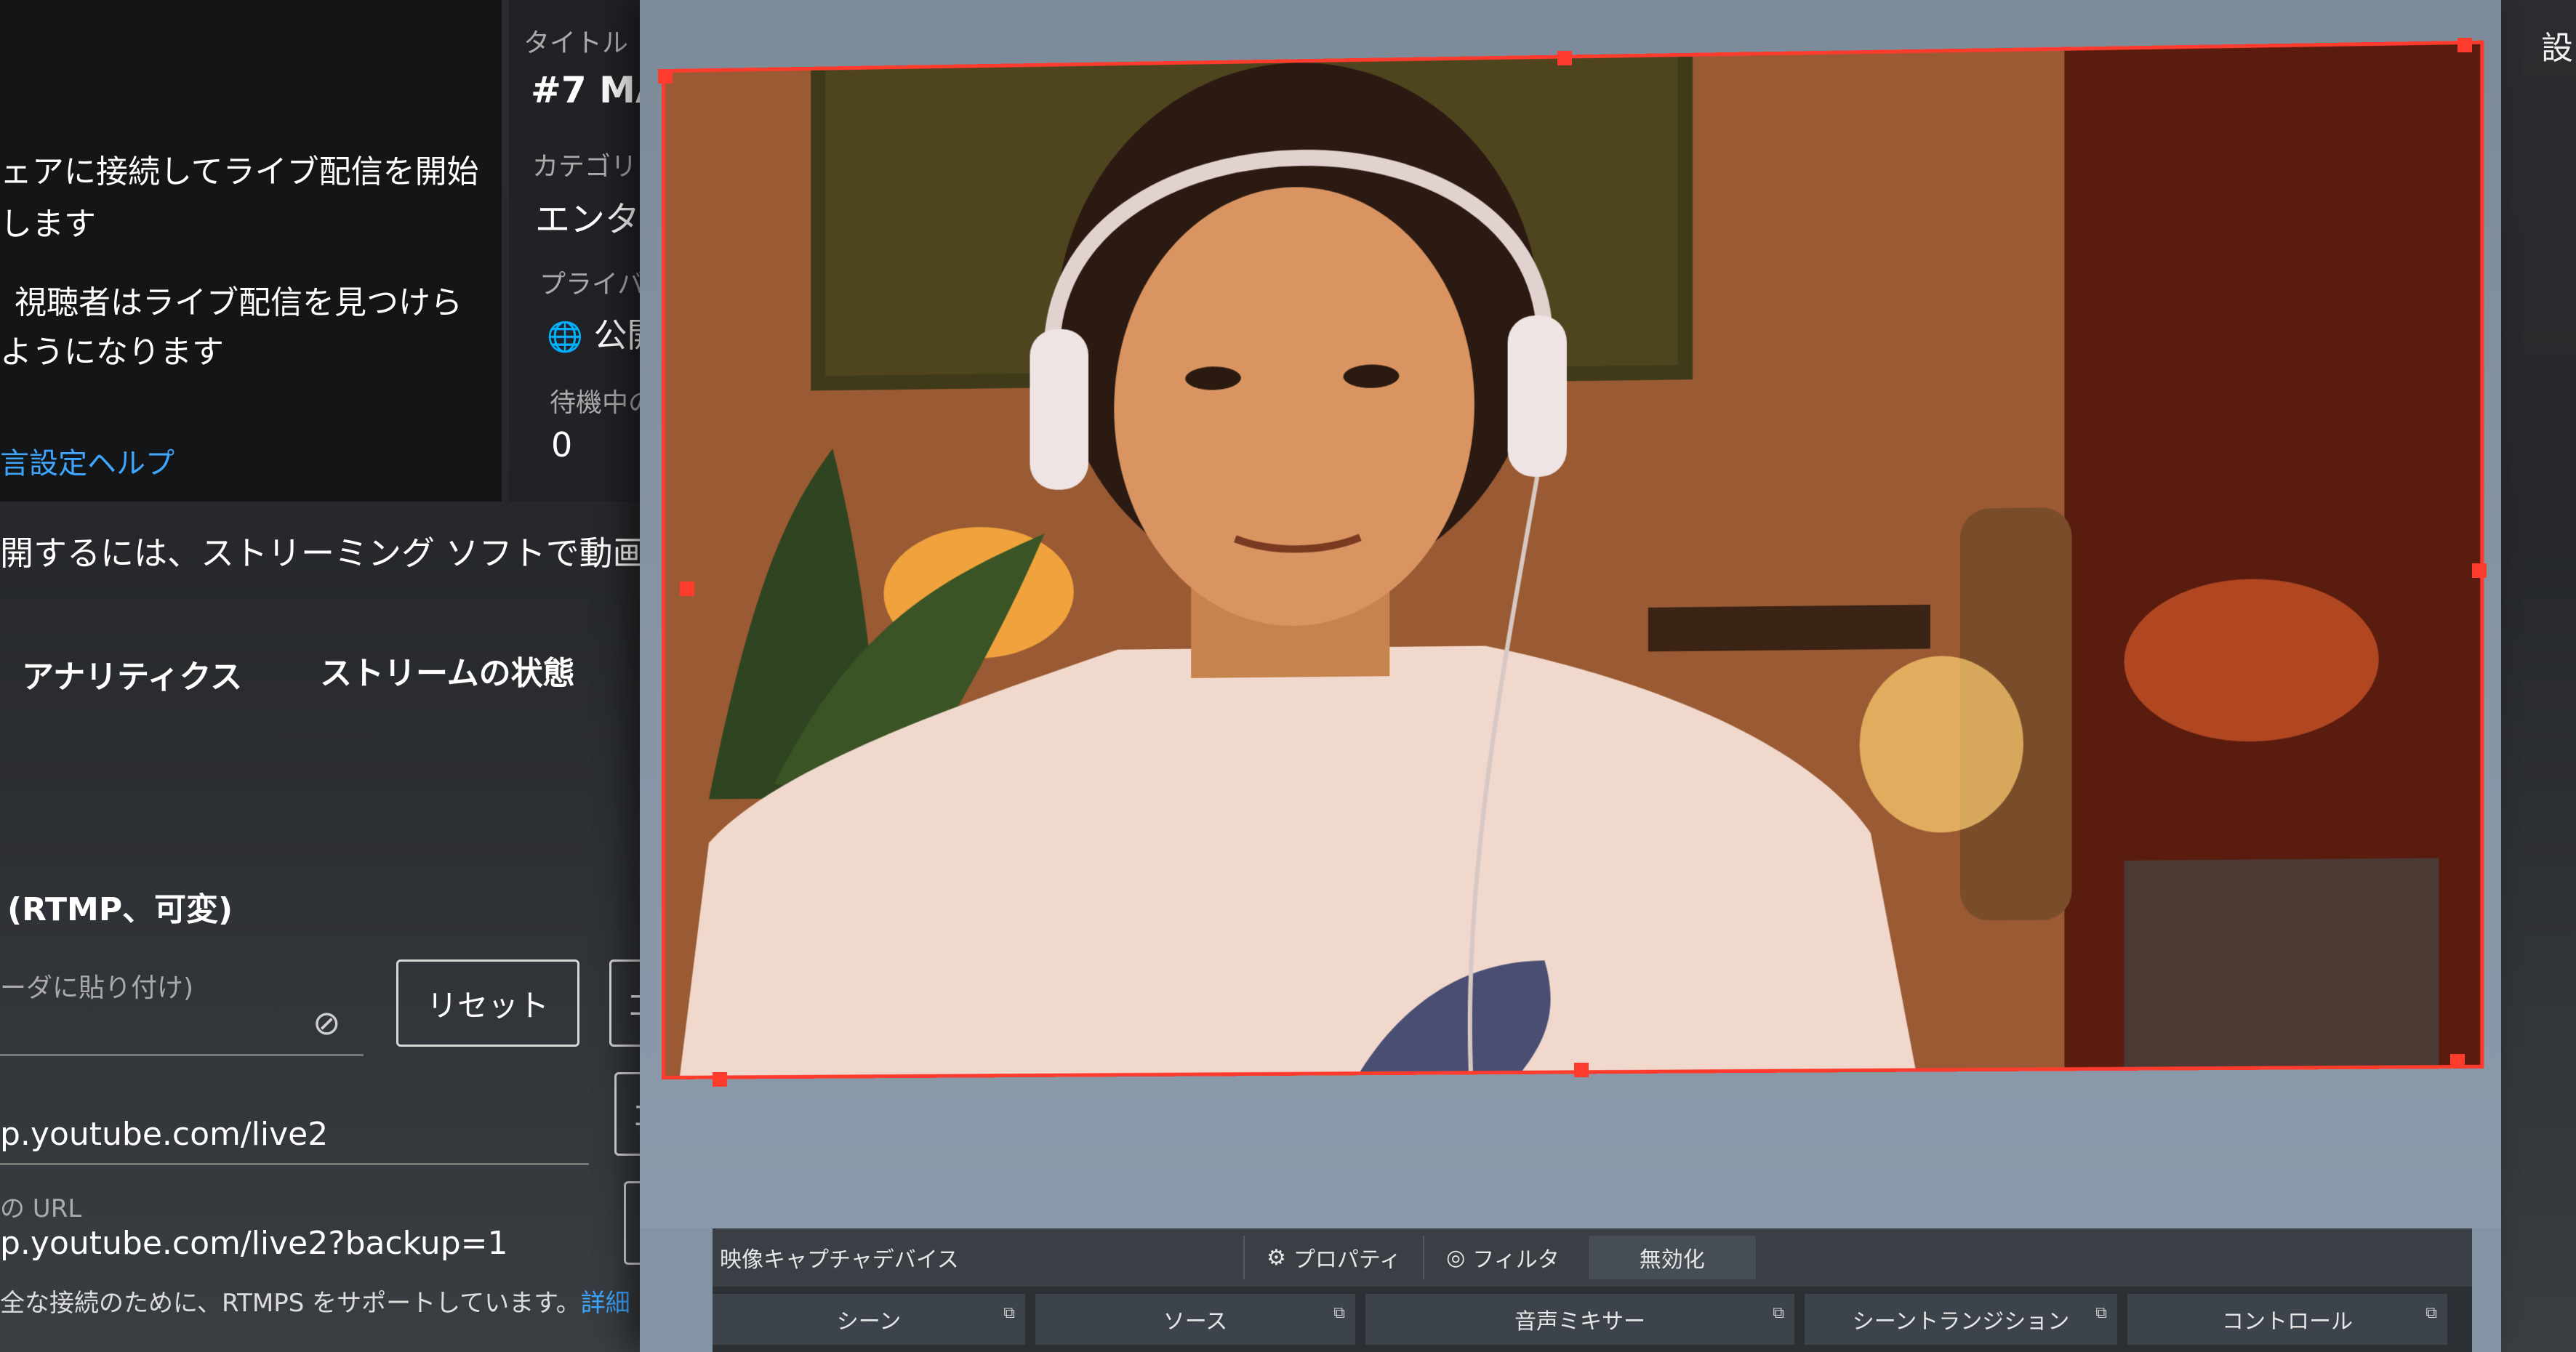 This screenshot has height=1352, width=2576. I want to click on sources-dock: ソース ⧉, so click(1195, 1320).